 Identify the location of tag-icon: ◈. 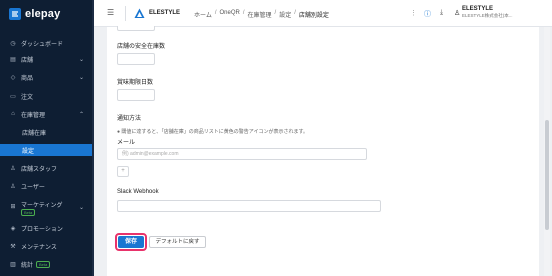
(13, 228).